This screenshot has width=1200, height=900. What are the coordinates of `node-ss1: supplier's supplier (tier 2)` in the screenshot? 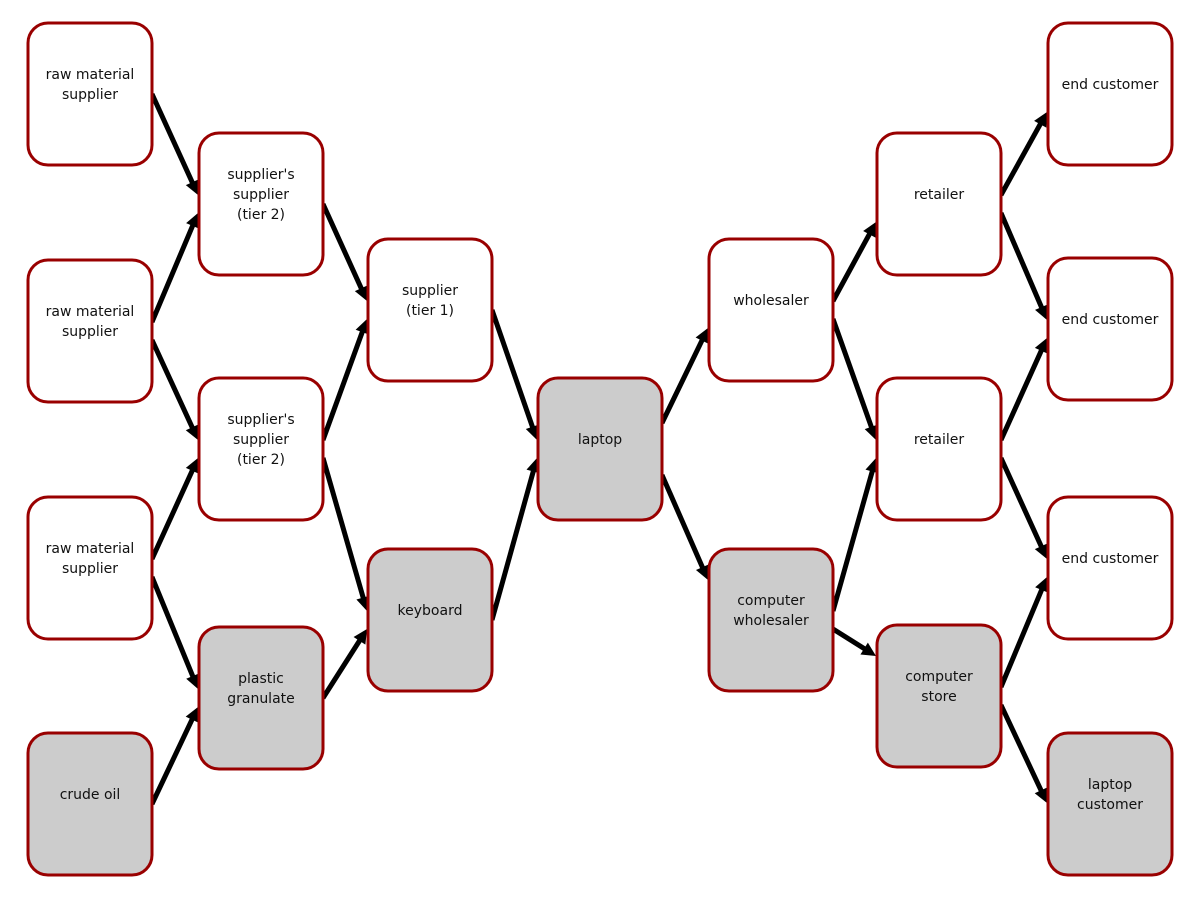 It's located at (261, 204).